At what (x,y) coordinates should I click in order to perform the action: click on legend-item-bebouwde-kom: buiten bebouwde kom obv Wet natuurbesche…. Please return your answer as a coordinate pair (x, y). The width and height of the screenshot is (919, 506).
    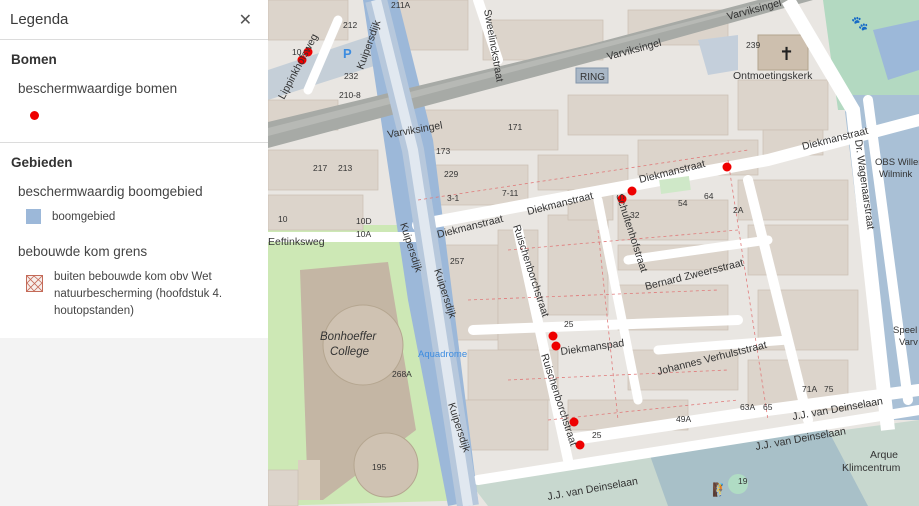
    Looking at the image, I should click on (134, 294).